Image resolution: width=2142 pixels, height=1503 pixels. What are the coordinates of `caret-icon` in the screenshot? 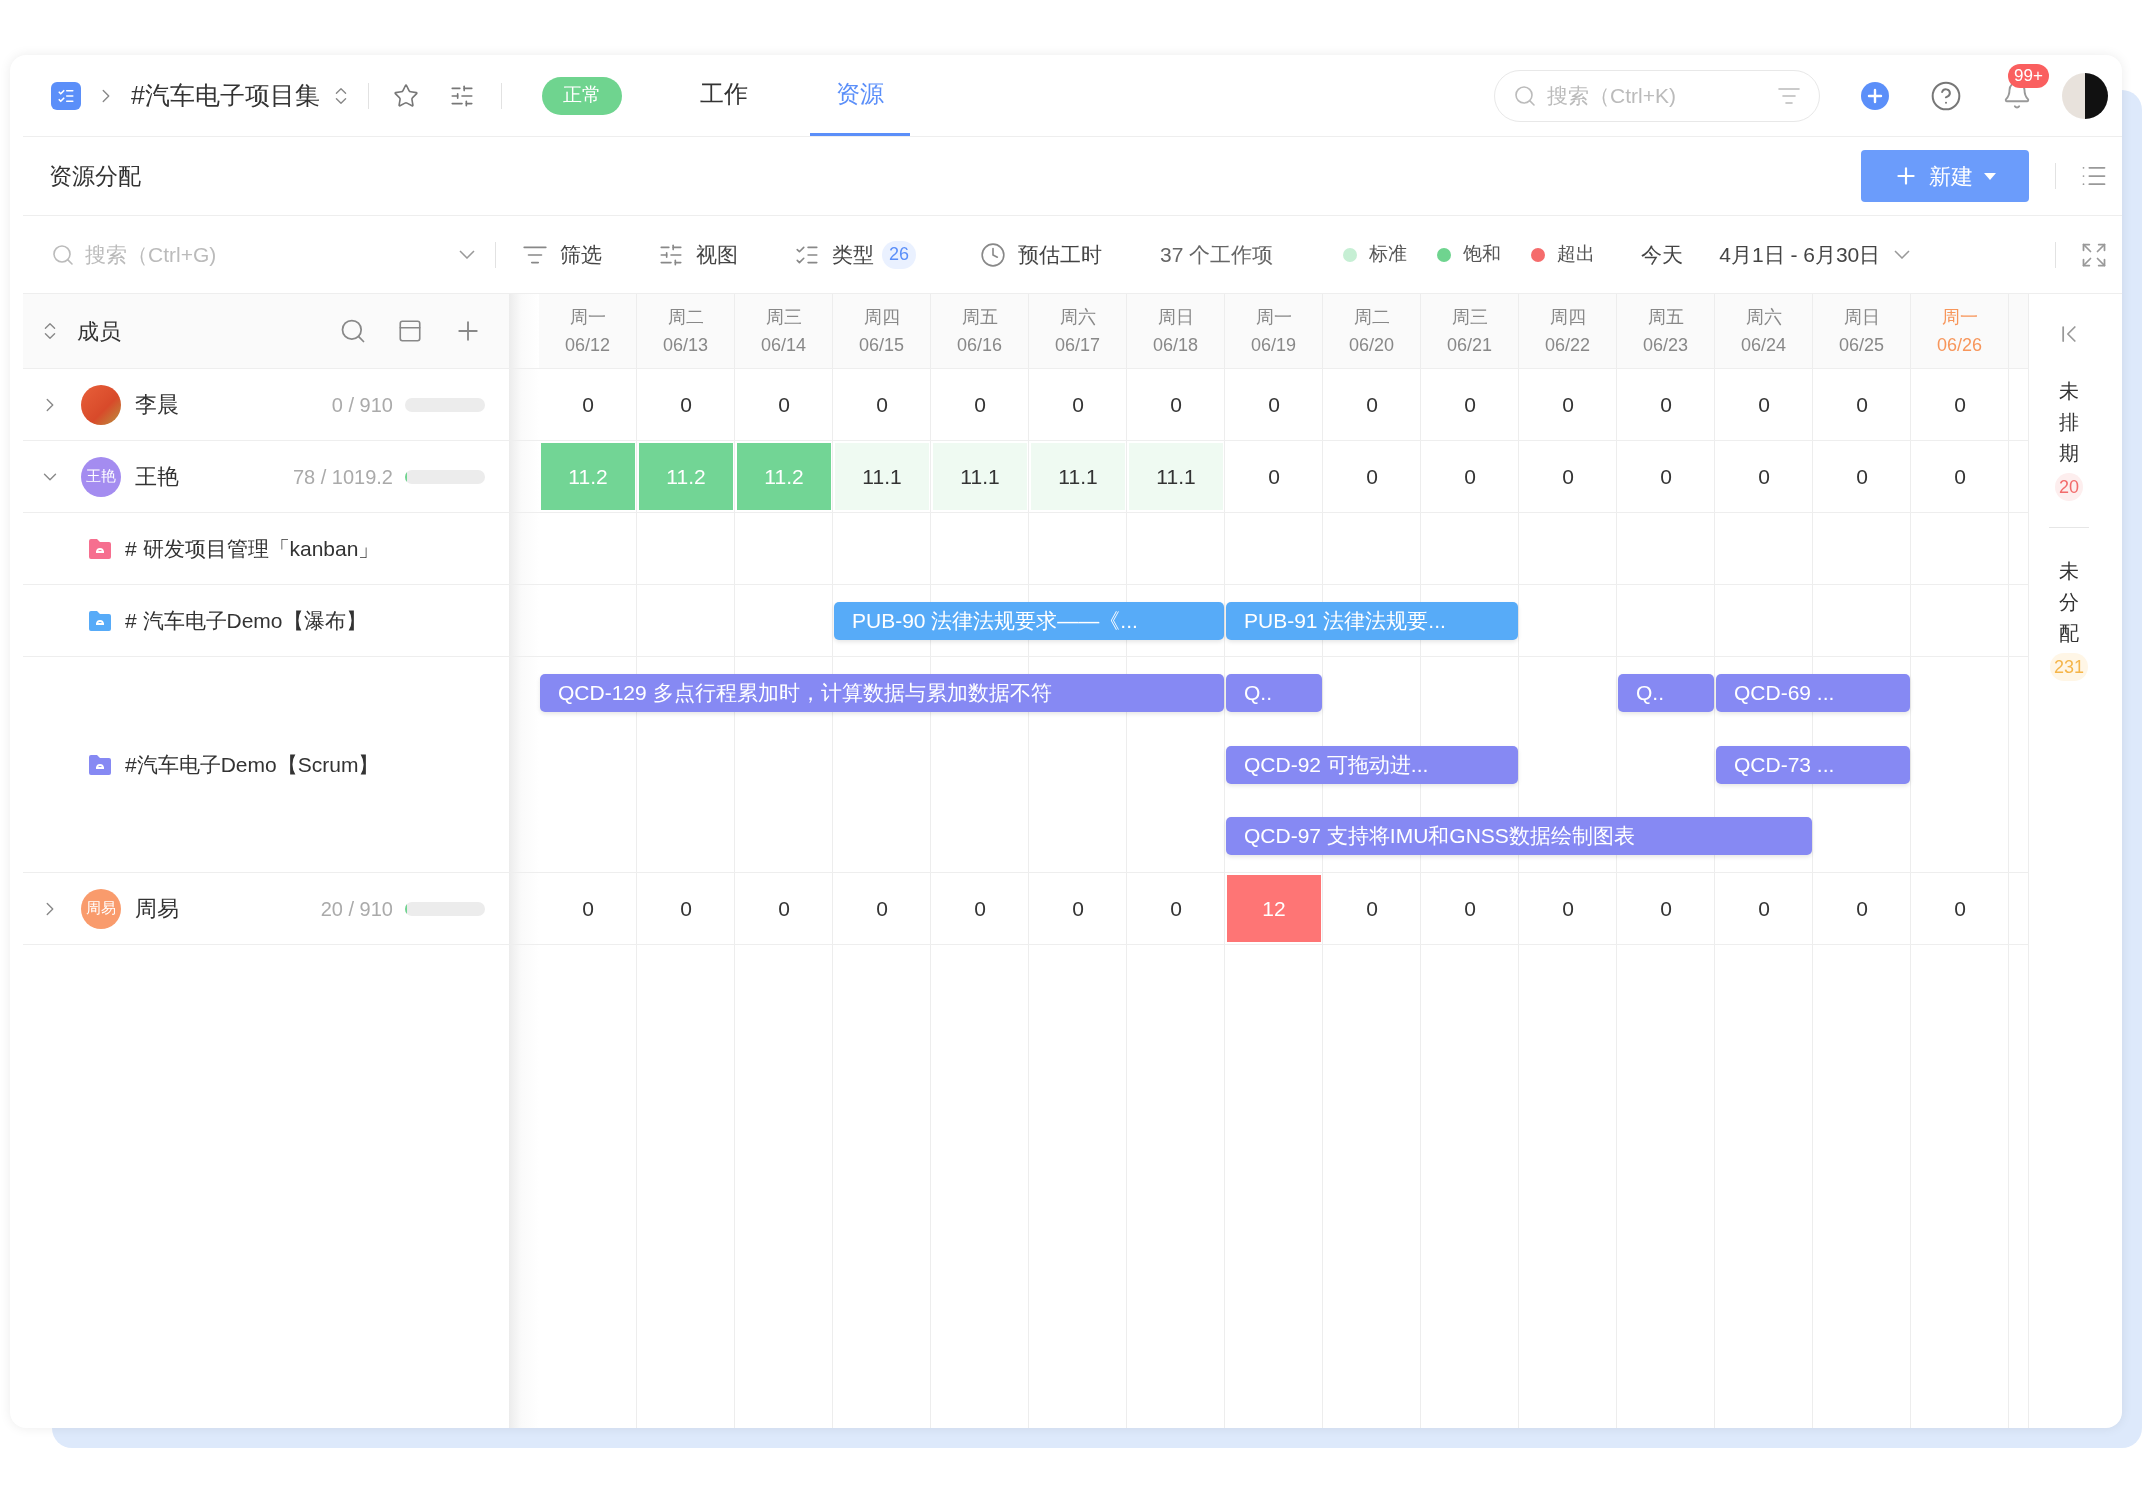 It's located at (1990, 176).